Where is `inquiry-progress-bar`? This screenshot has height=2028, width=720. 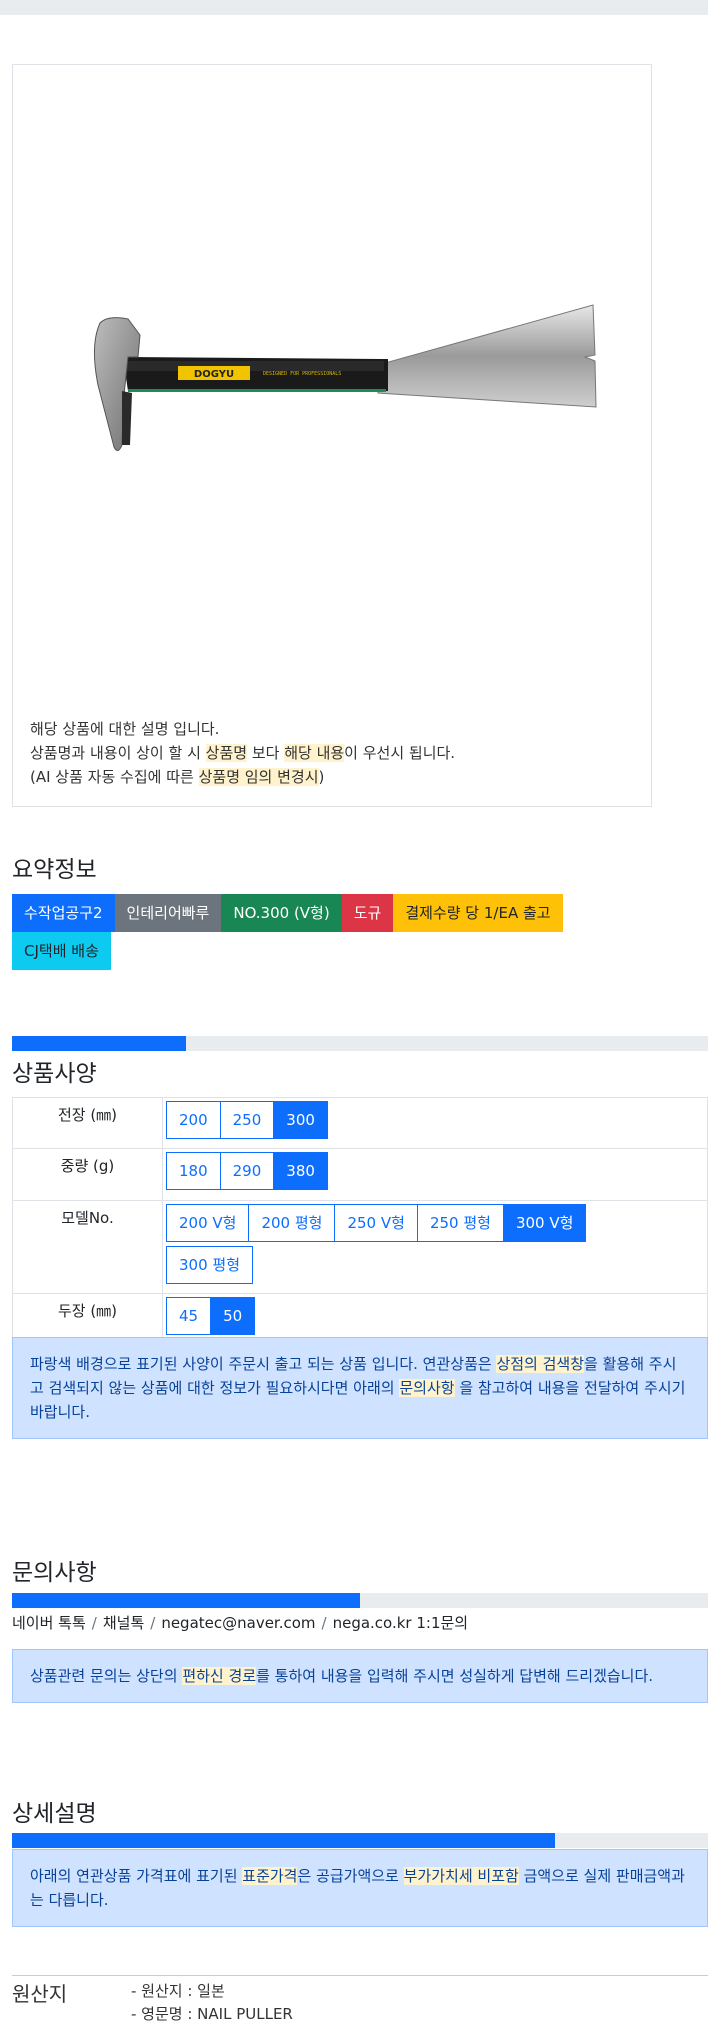
inquiry-progress-bar is located at coordinates (360, 1600).